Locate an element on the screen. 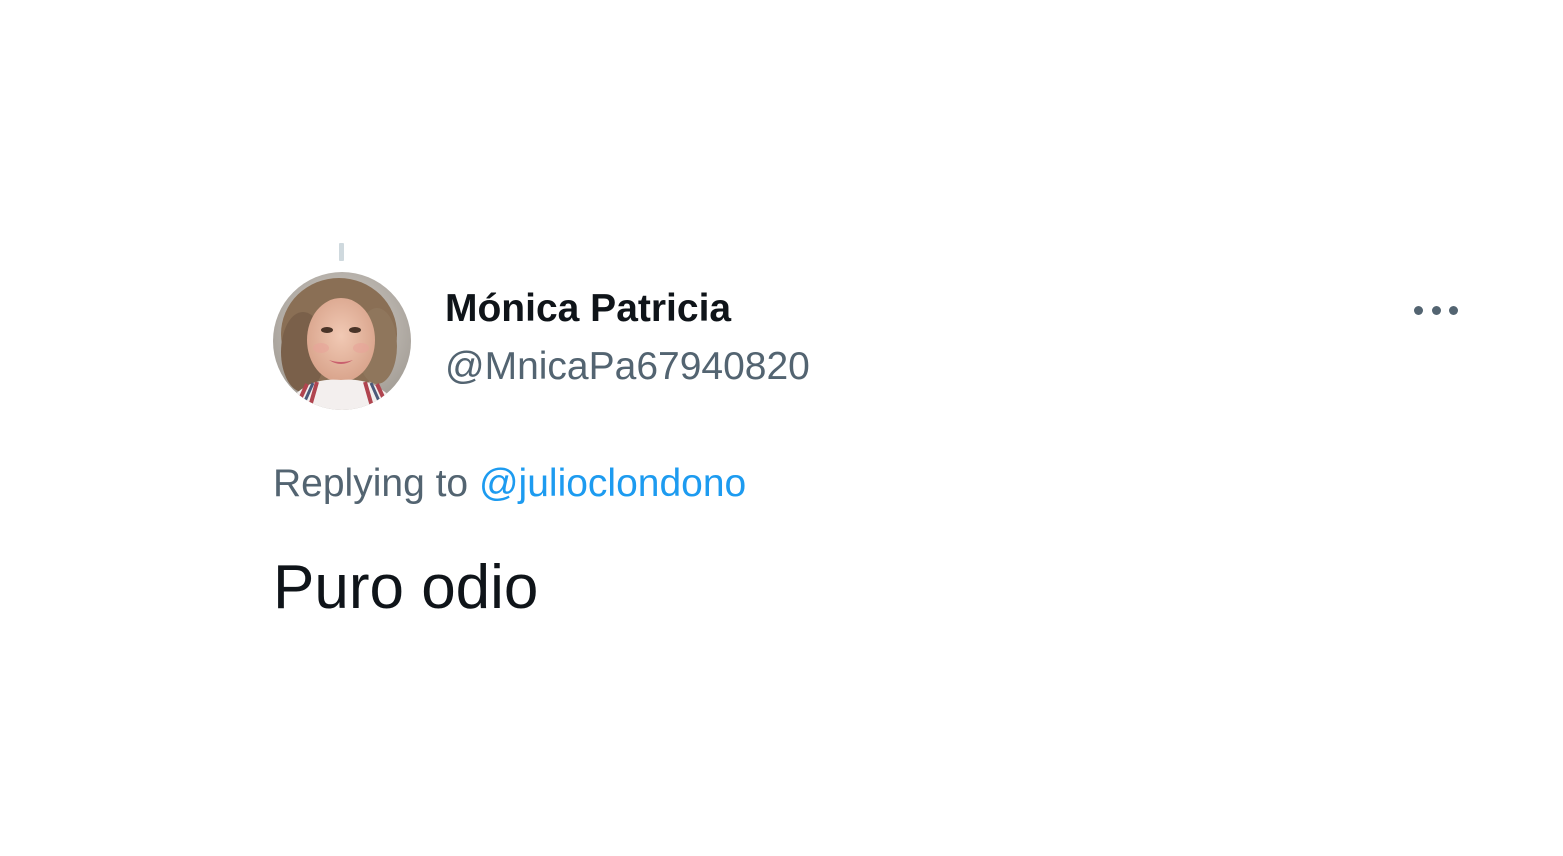 The height and width of the screenshot is (856, 1563). reply-prefix: Replying to is located at coordinates (371, 483).